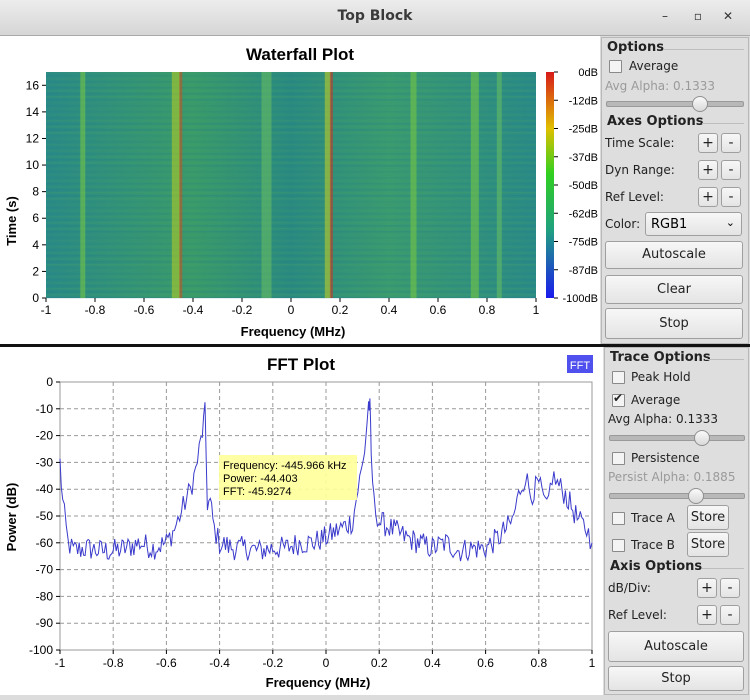 The width and height of the screenshot is (750, 700). Describe the element at coordinates (583, 101) in the screenshot. I see `colorbar-tick-label: -12dB` at that location.